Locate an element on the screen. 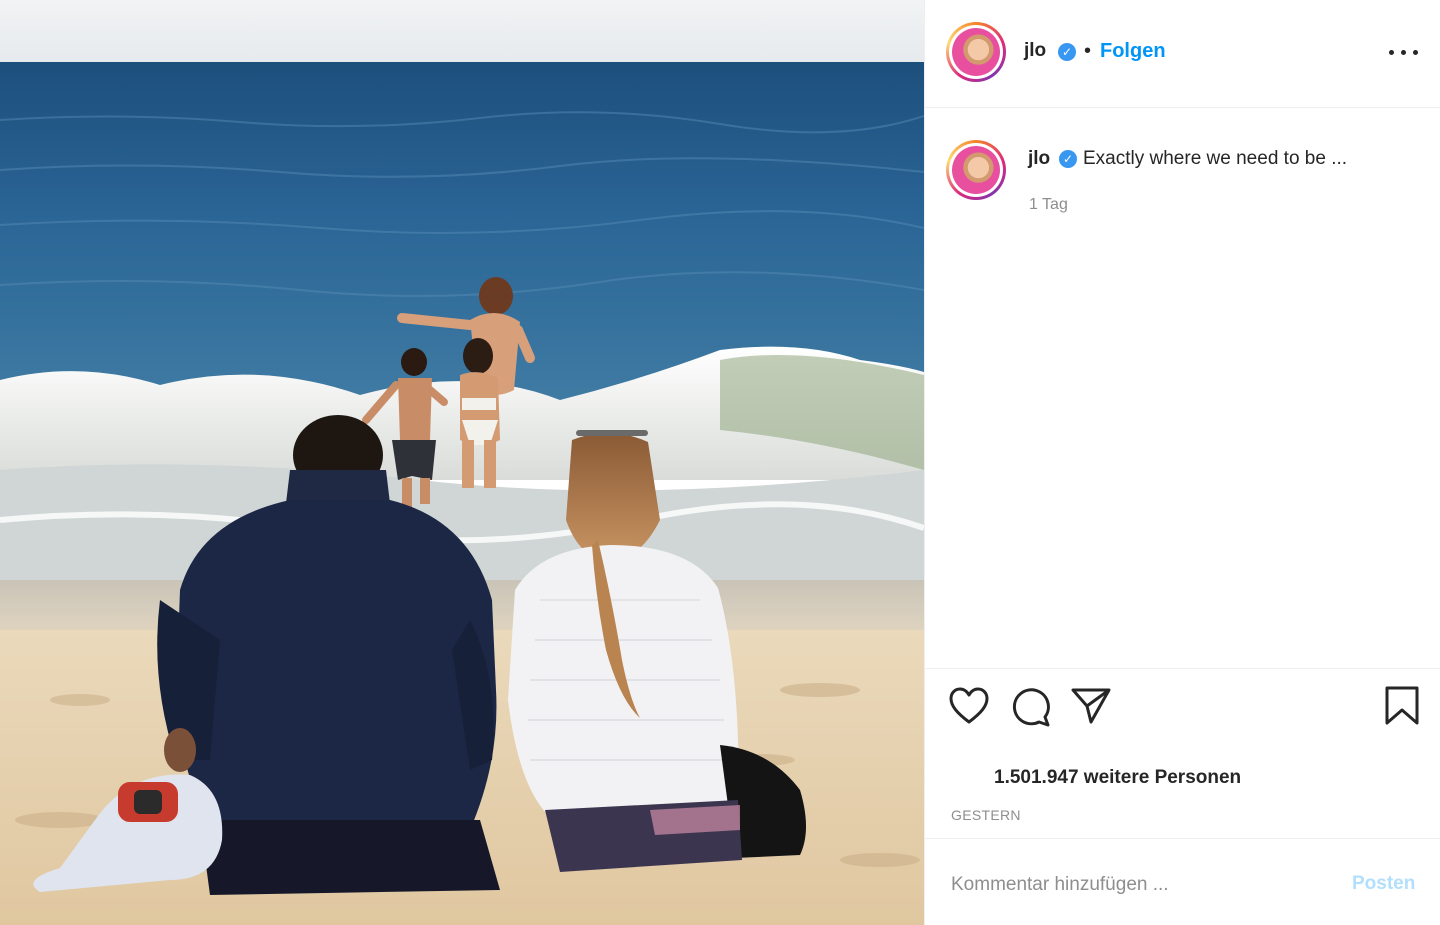  likes-count: 1.501.947 weitere Personen is located at coordinates (1117, 778).